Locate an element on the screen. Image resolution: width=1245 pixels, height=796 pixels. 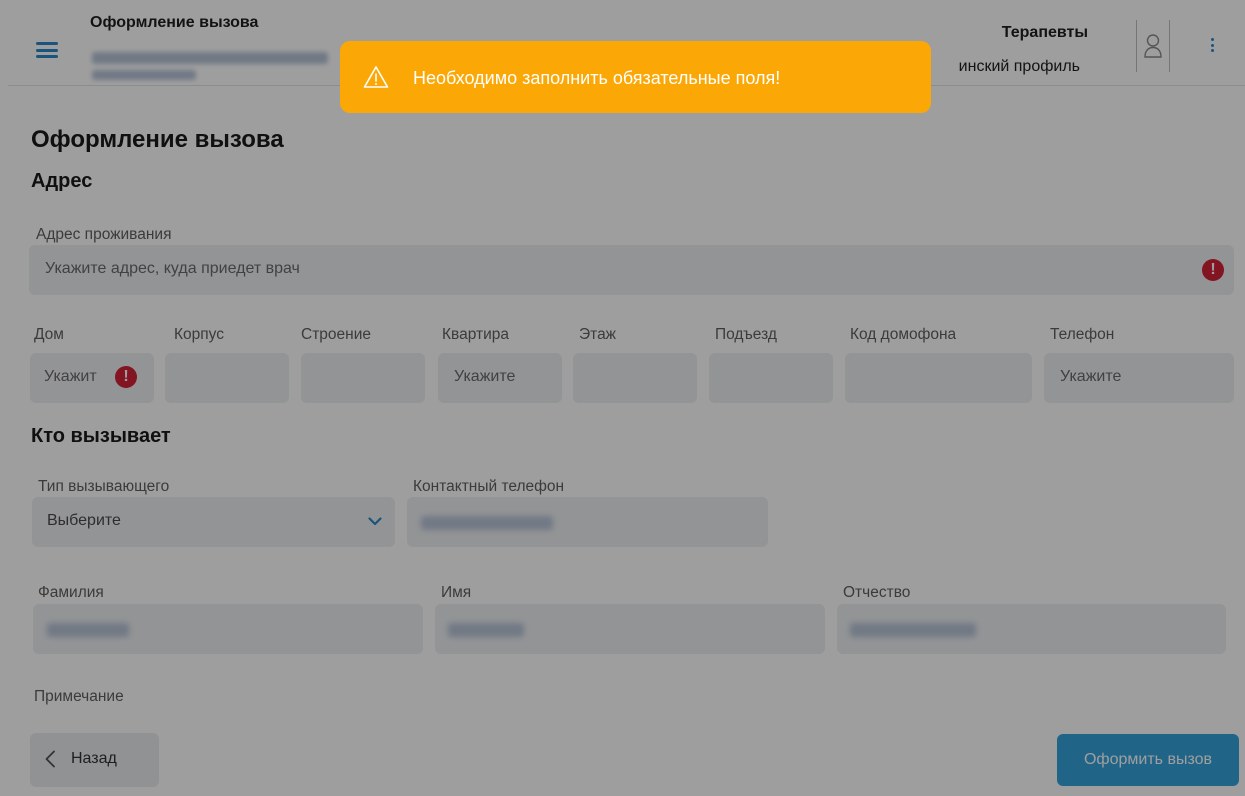
validation-toast: Необходимо заполнить обязательные поля! is located at coordinates (635, 77).